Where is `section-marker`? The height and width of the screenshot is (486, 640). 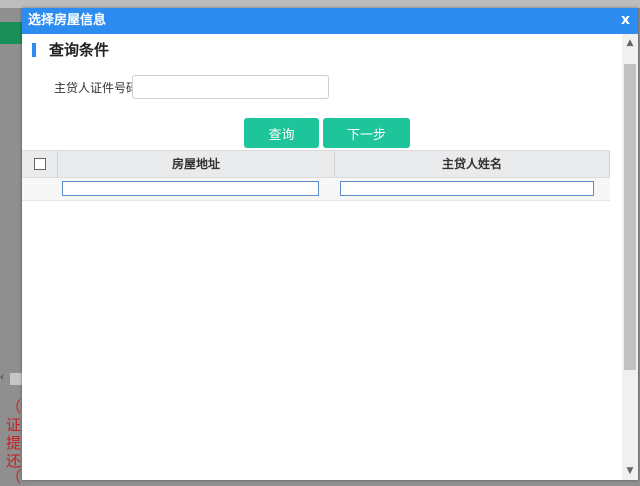 section-marker is located at coordinates (34, 50).